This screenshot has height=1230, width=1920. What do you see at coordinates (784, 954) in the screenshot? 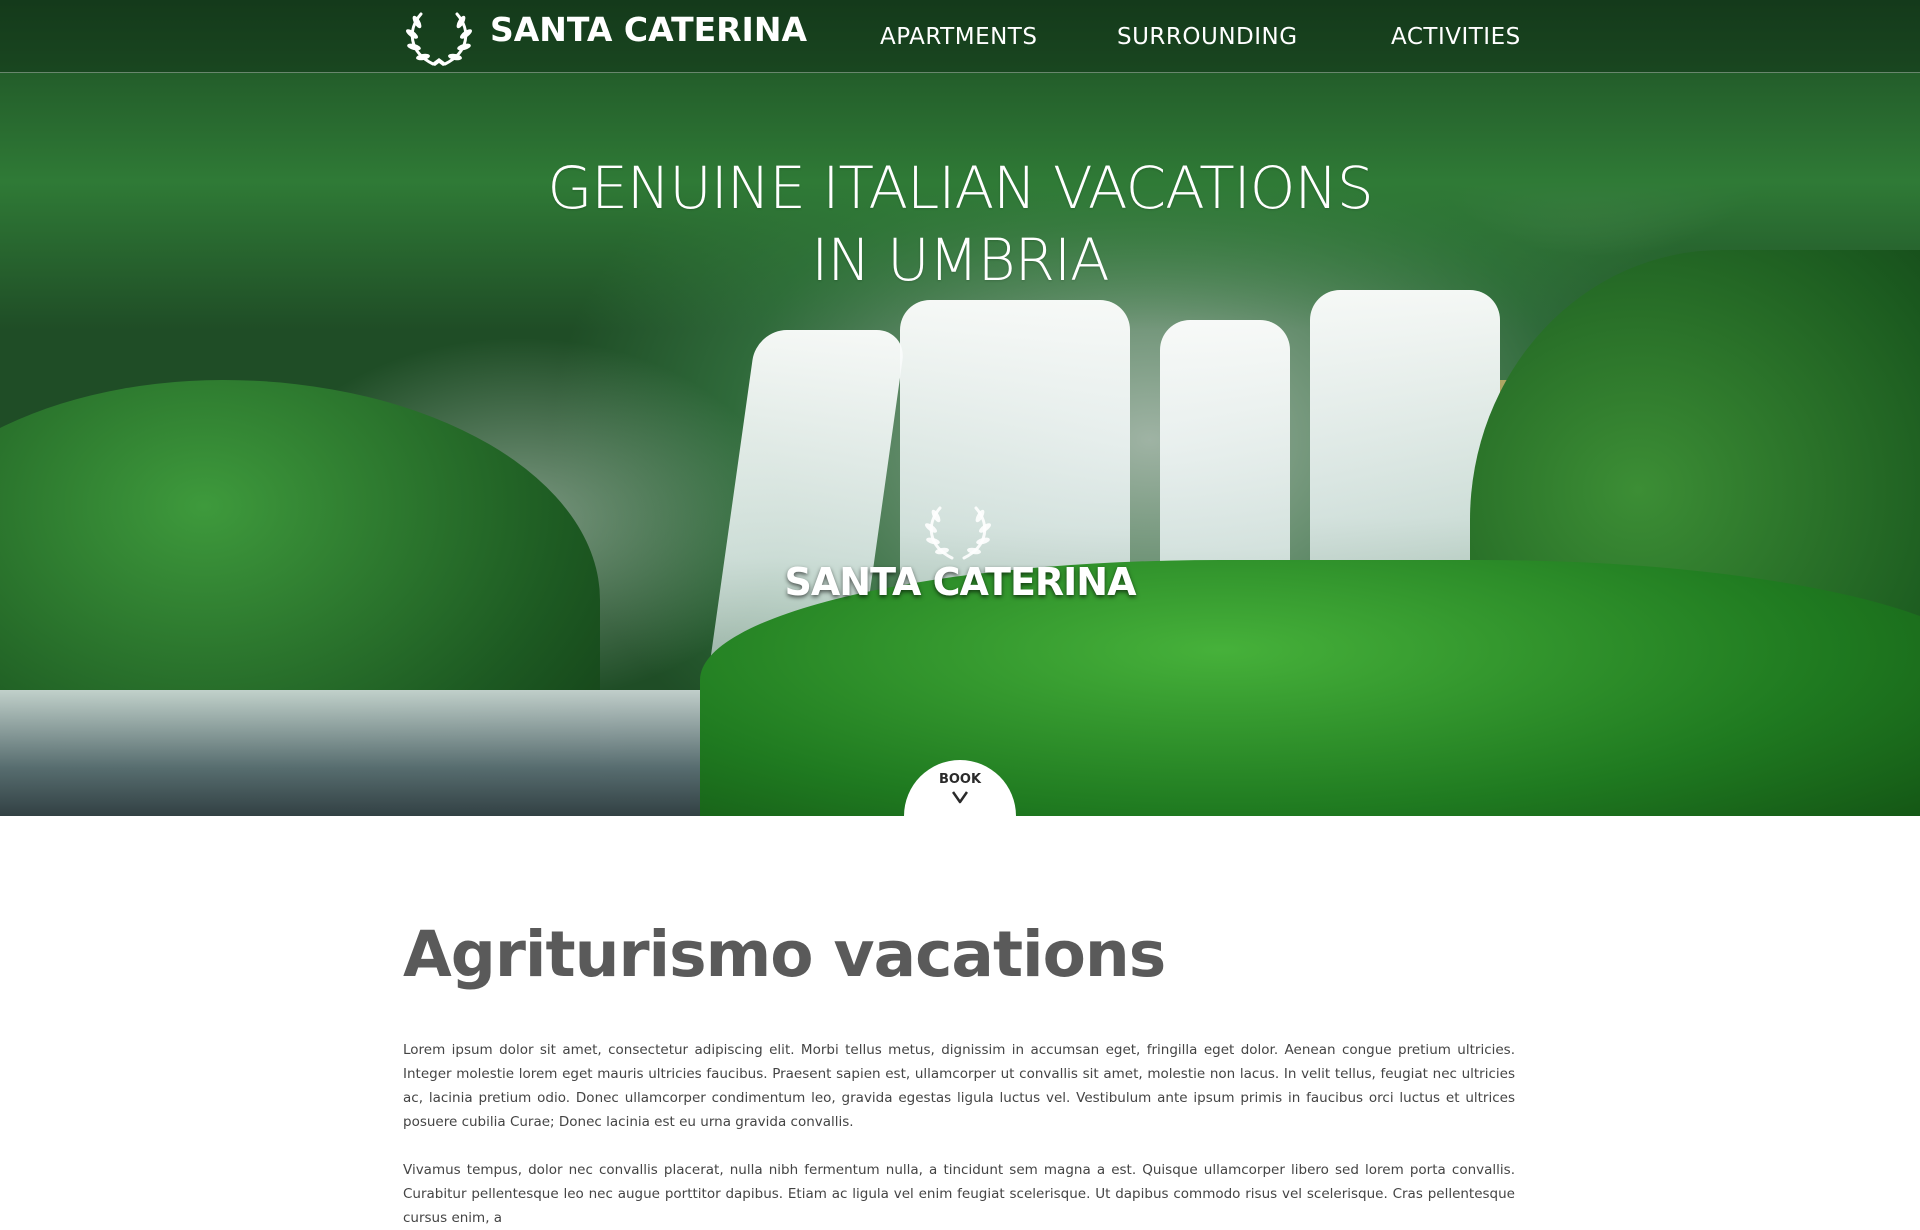
I see `section-title: Agriturismo vacations` at bounding box center [784, 954].